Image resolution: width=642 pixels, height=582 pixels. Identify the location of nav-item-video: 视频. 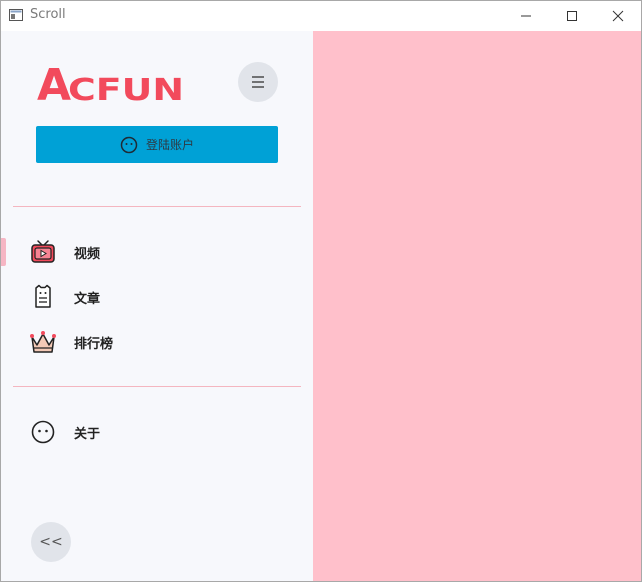
(157, 252).